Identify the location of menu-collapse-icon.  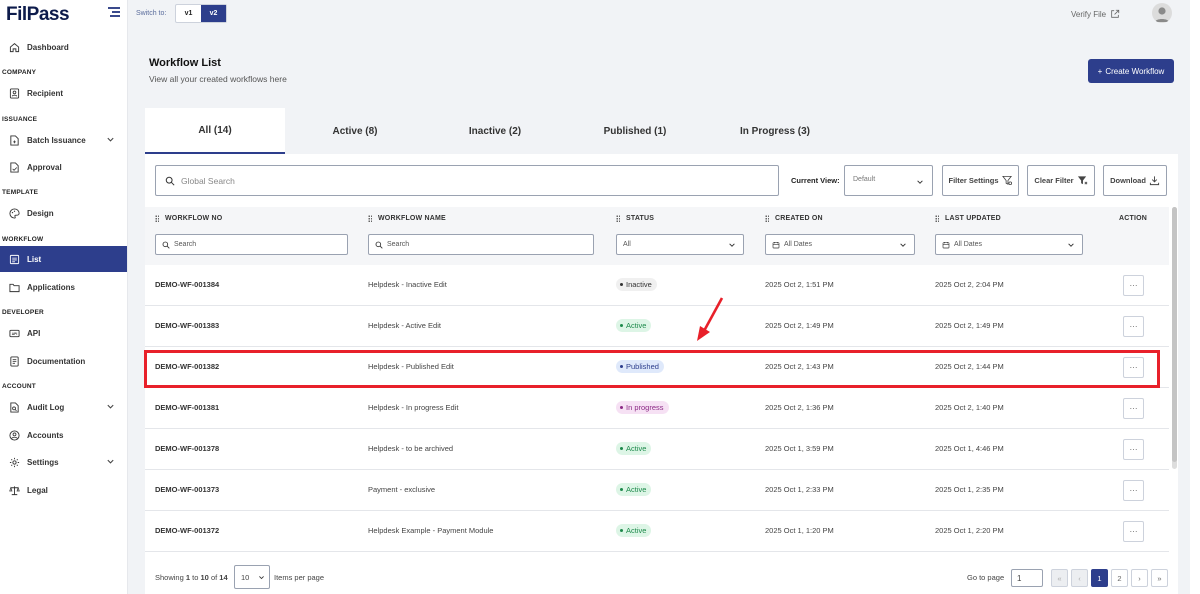
(114, 12).